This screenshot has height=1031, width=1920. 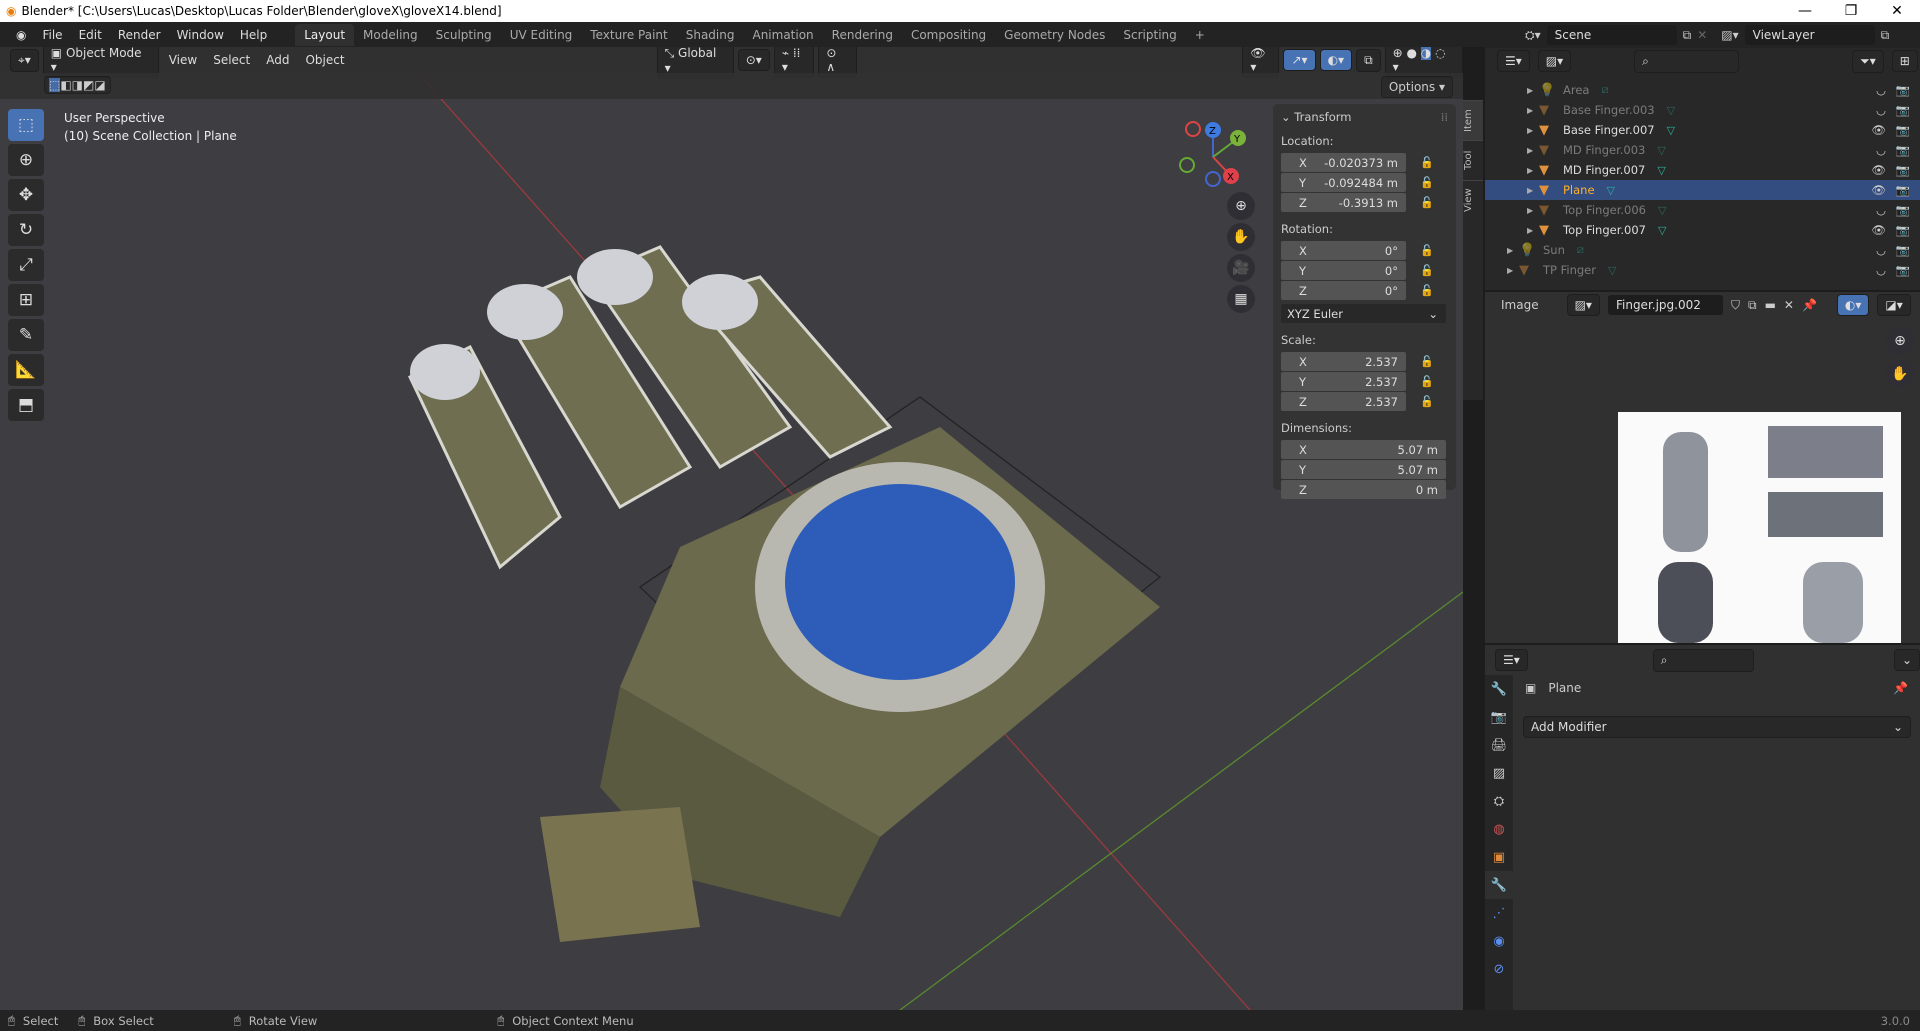 I want to click on image-zoom-icon: ⊕, so click(x=1900, y=341).